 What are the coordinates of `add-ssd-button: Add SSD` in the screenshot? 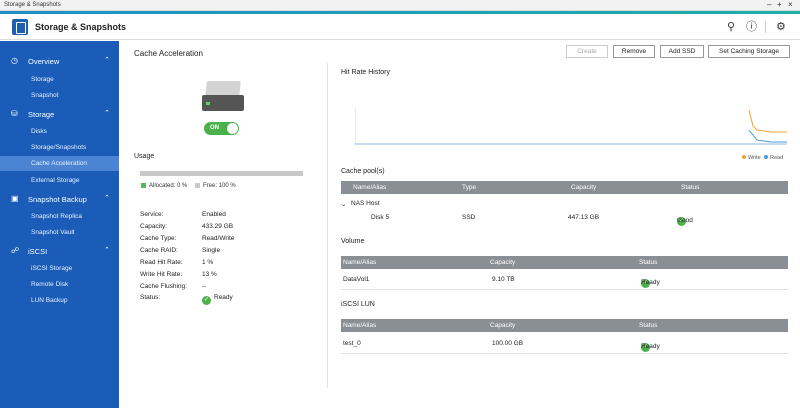 It's located at (682, 51).